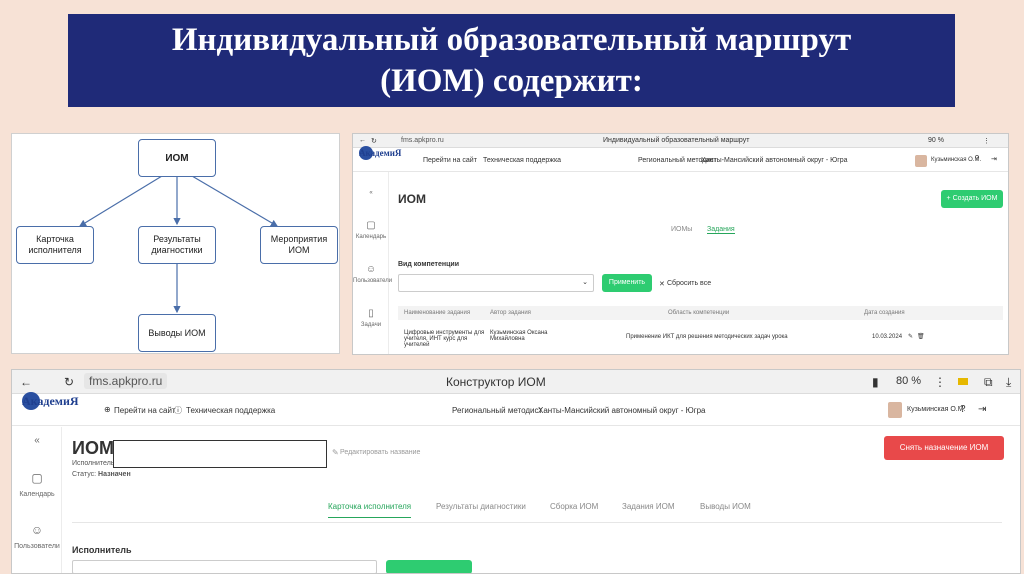 The image size is (1024, 574). I want to click on battery-icon, so click(963, 381).